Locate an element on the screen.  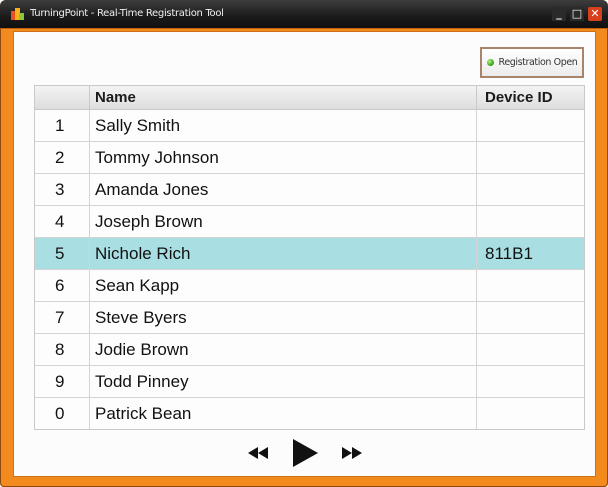
table-row: 2 Tommy Johnson is located at coordinates (309, 158).